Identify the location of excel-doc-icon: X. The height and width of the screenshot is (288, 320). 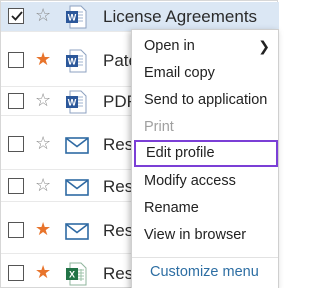
(76, 274).